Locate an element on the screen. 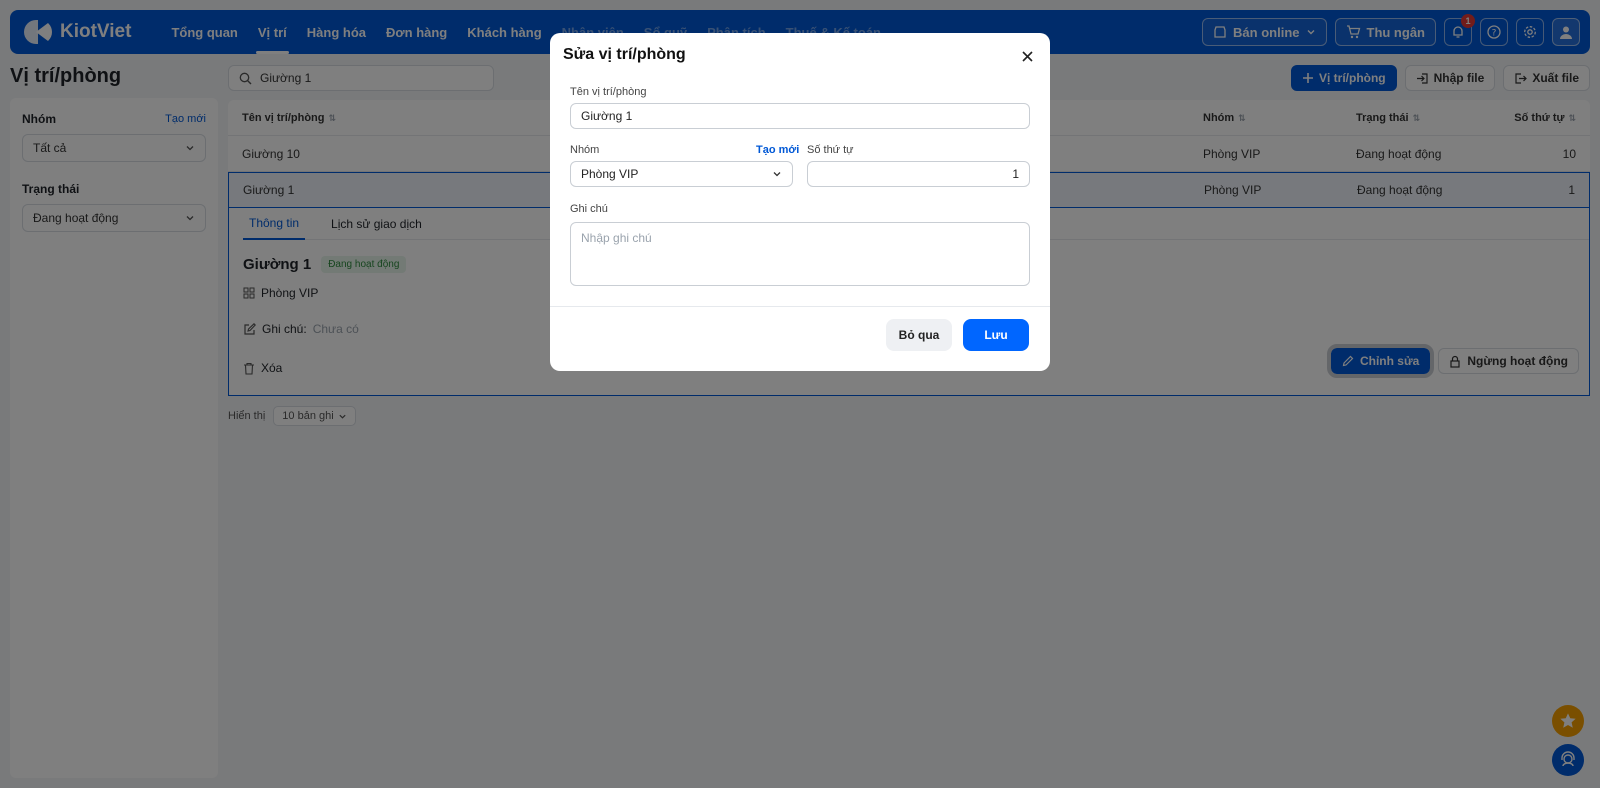  close-icon is located at coordinates (1027, 56).